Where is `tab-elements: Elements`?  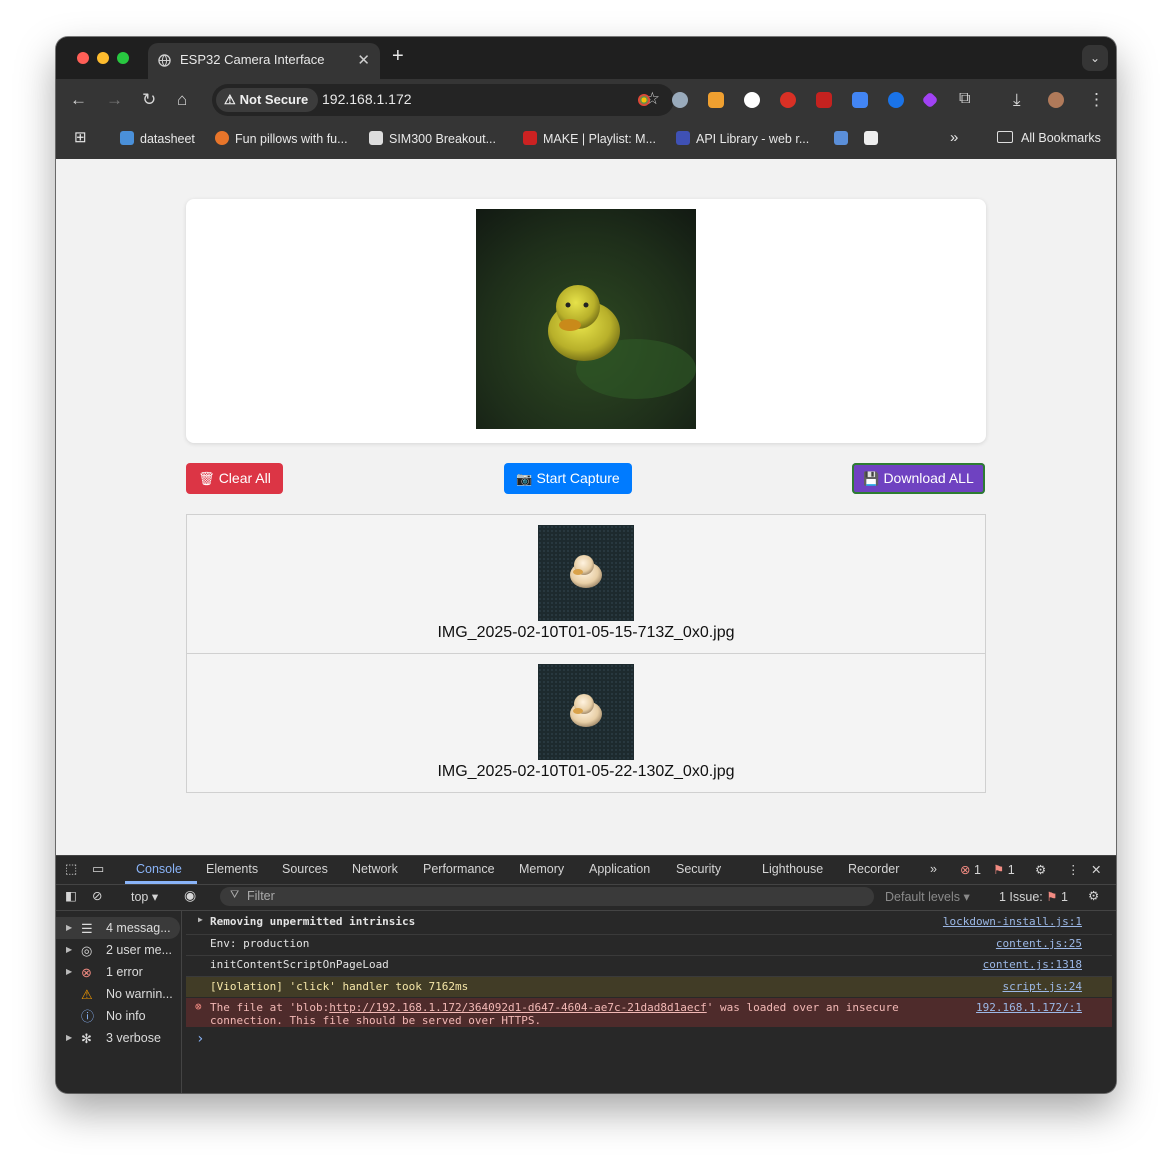
tab-elements: Elements is located at coordinates (232, 869).